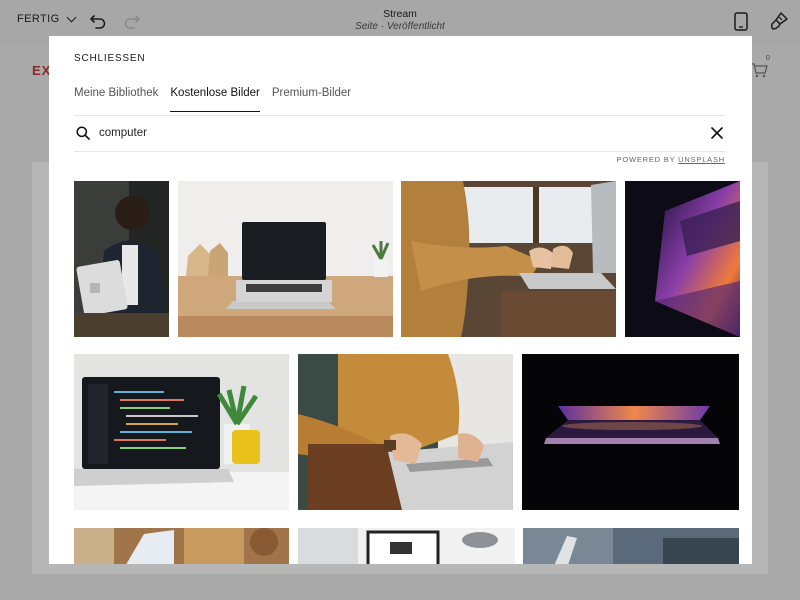 This screenshot has height=600, width=800. What do you see at coordinates (215, 99) in the screenshot?
I see `tab-free-images: Kostenlose Bilder` at bounding box center [215, 99].